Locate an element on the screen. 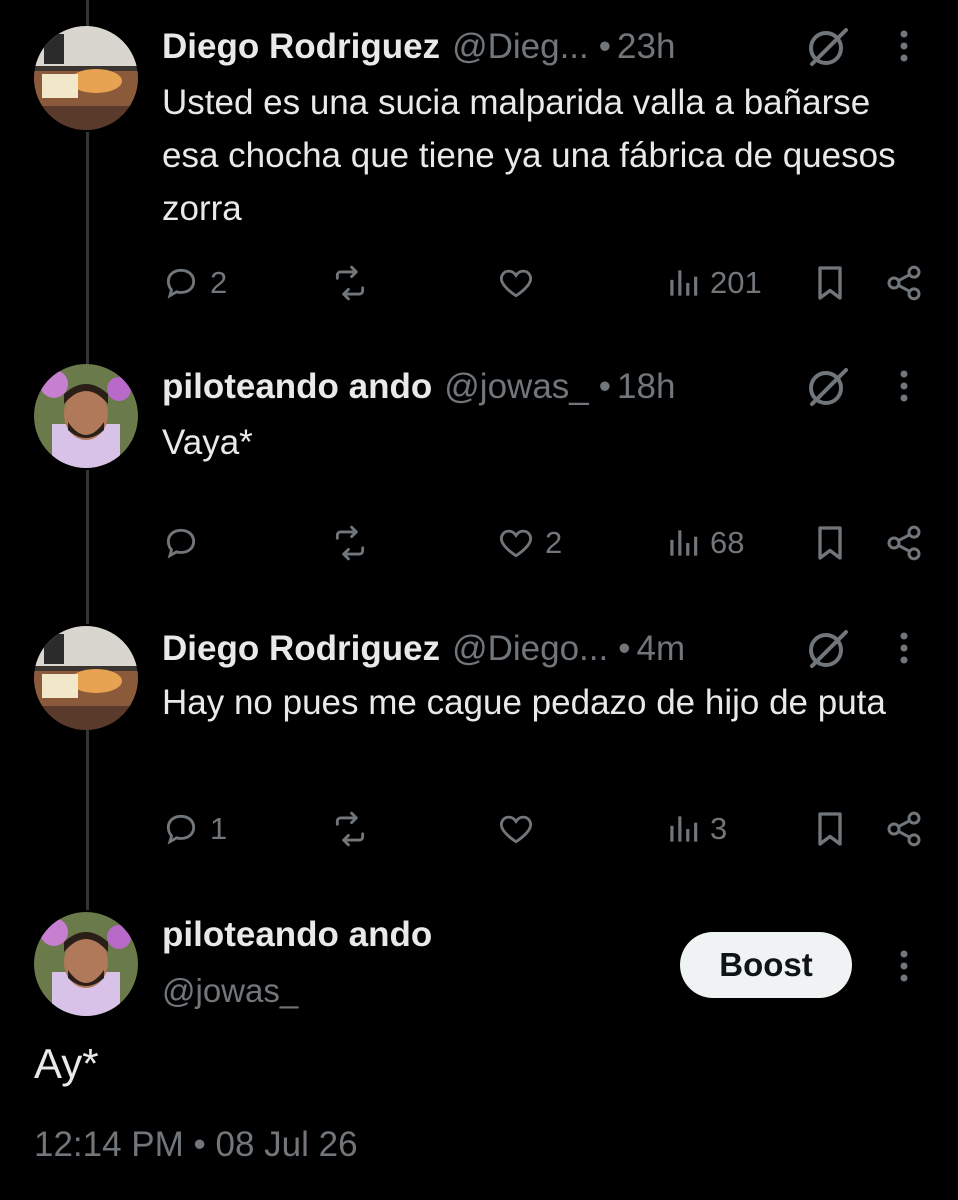  action-bar: 1 3 is located at coordinates (479, 829).